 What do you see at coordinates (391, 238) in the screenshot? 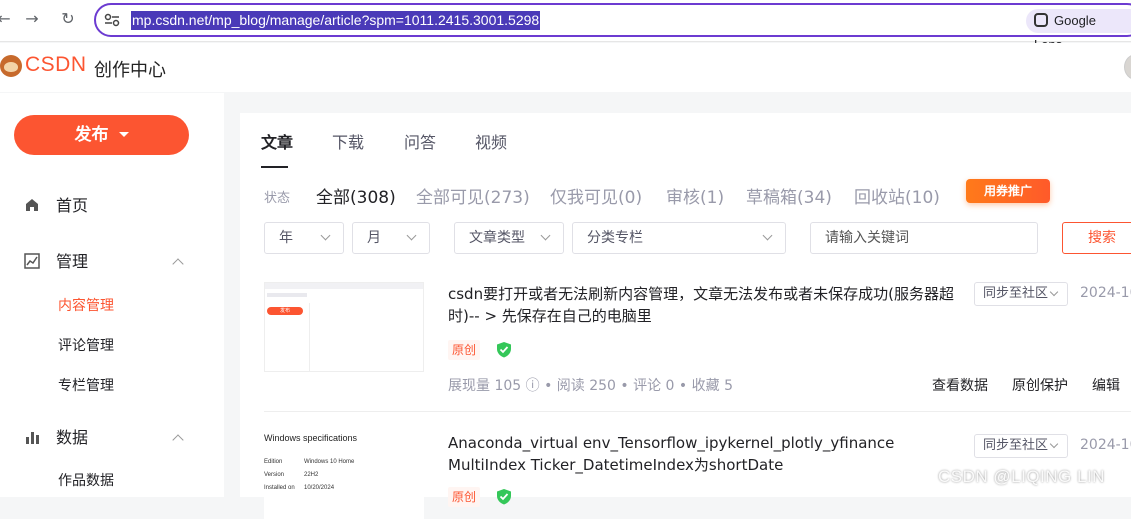
I see `month-select: 月` at bounding box center [391, 238].